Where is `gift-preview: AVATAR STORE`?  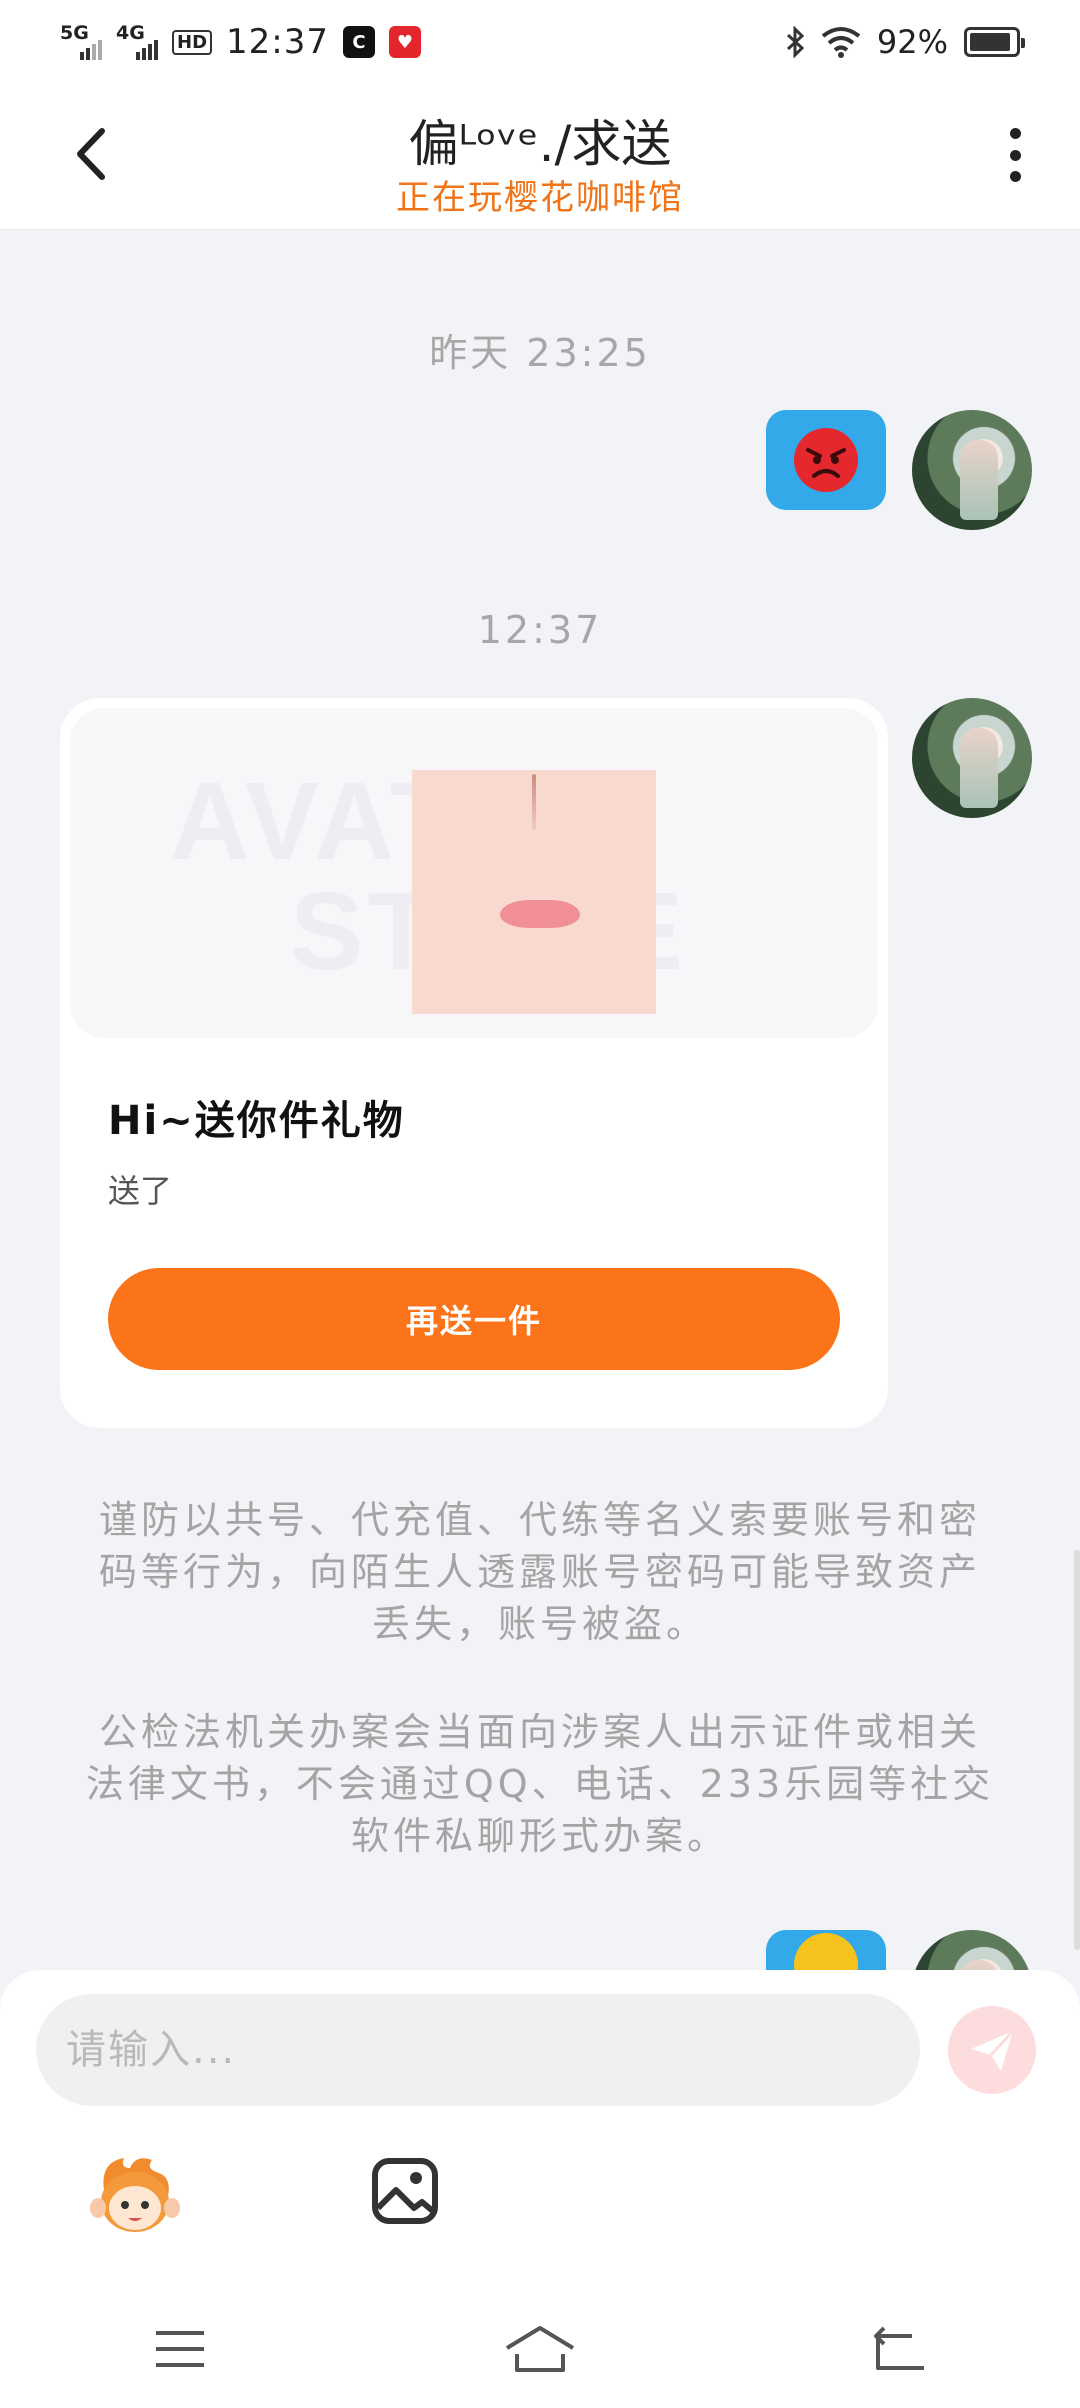 gift-preview: AVATAR STORE is located at coordinates (474, 873).